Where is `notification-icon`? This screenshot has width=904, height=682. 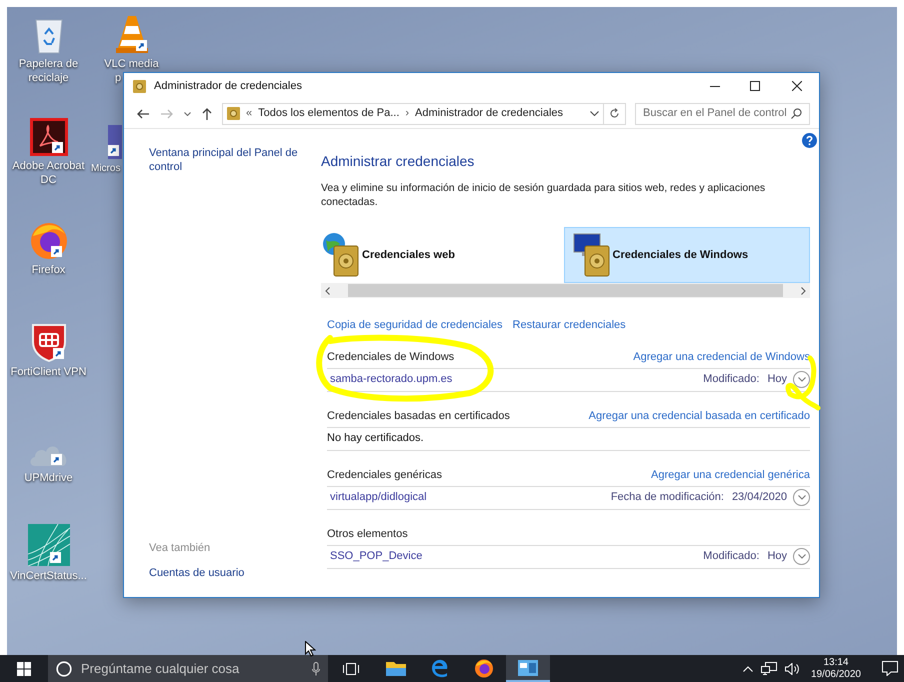 notification-icon is located at coordinates (890, 668).